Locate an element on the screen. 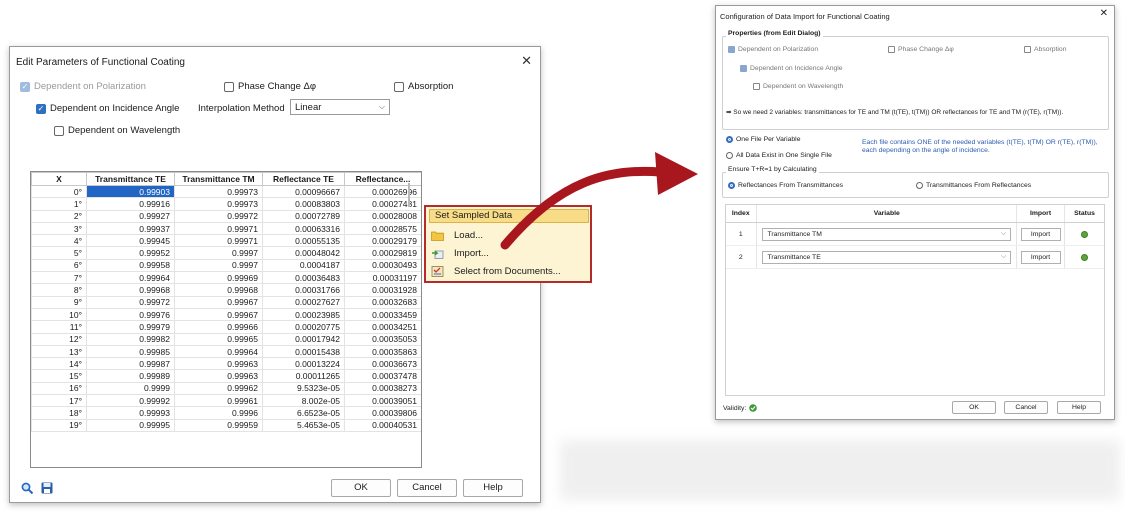  table-row: 15° 0.99989 0.99963 0.00011265 0.00037478 is located at coordinates (226, 376).